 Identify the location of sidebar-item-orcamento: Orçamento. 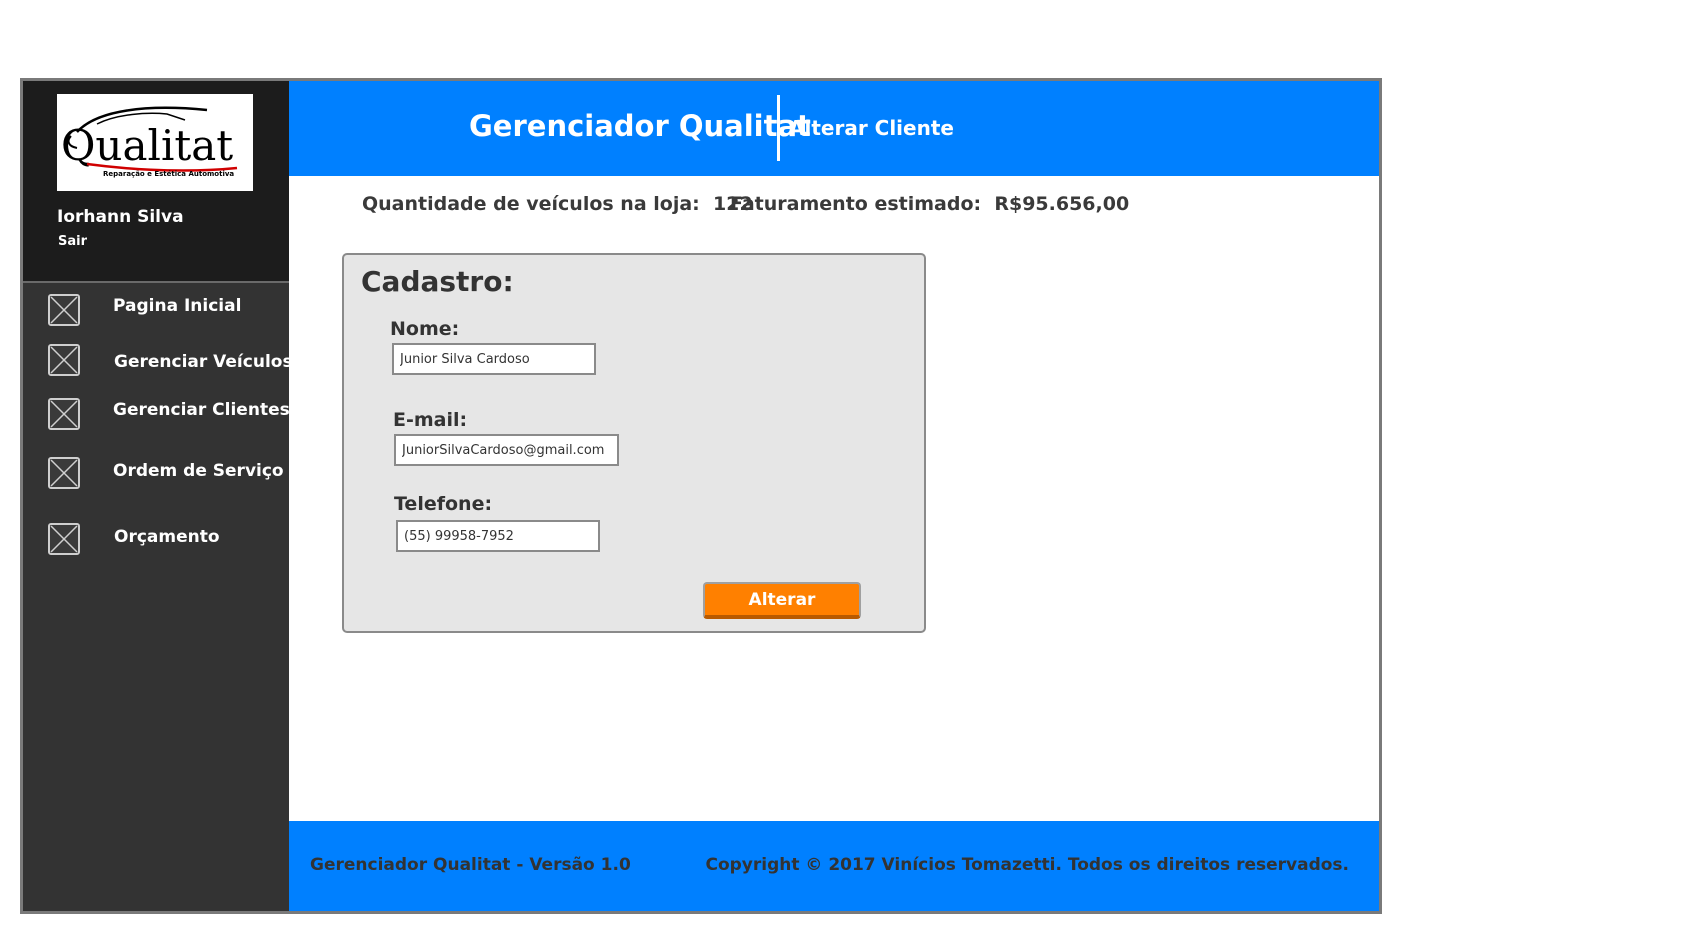
(156, 537).